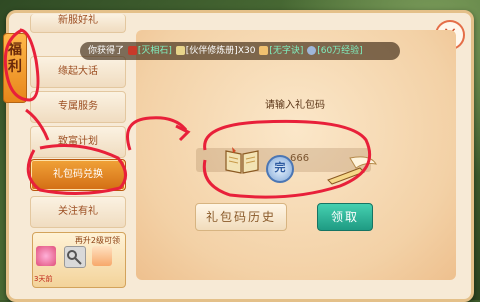  I want to click on sidebar-item-new-server-gift: 新服好礼, so click(78, 23).